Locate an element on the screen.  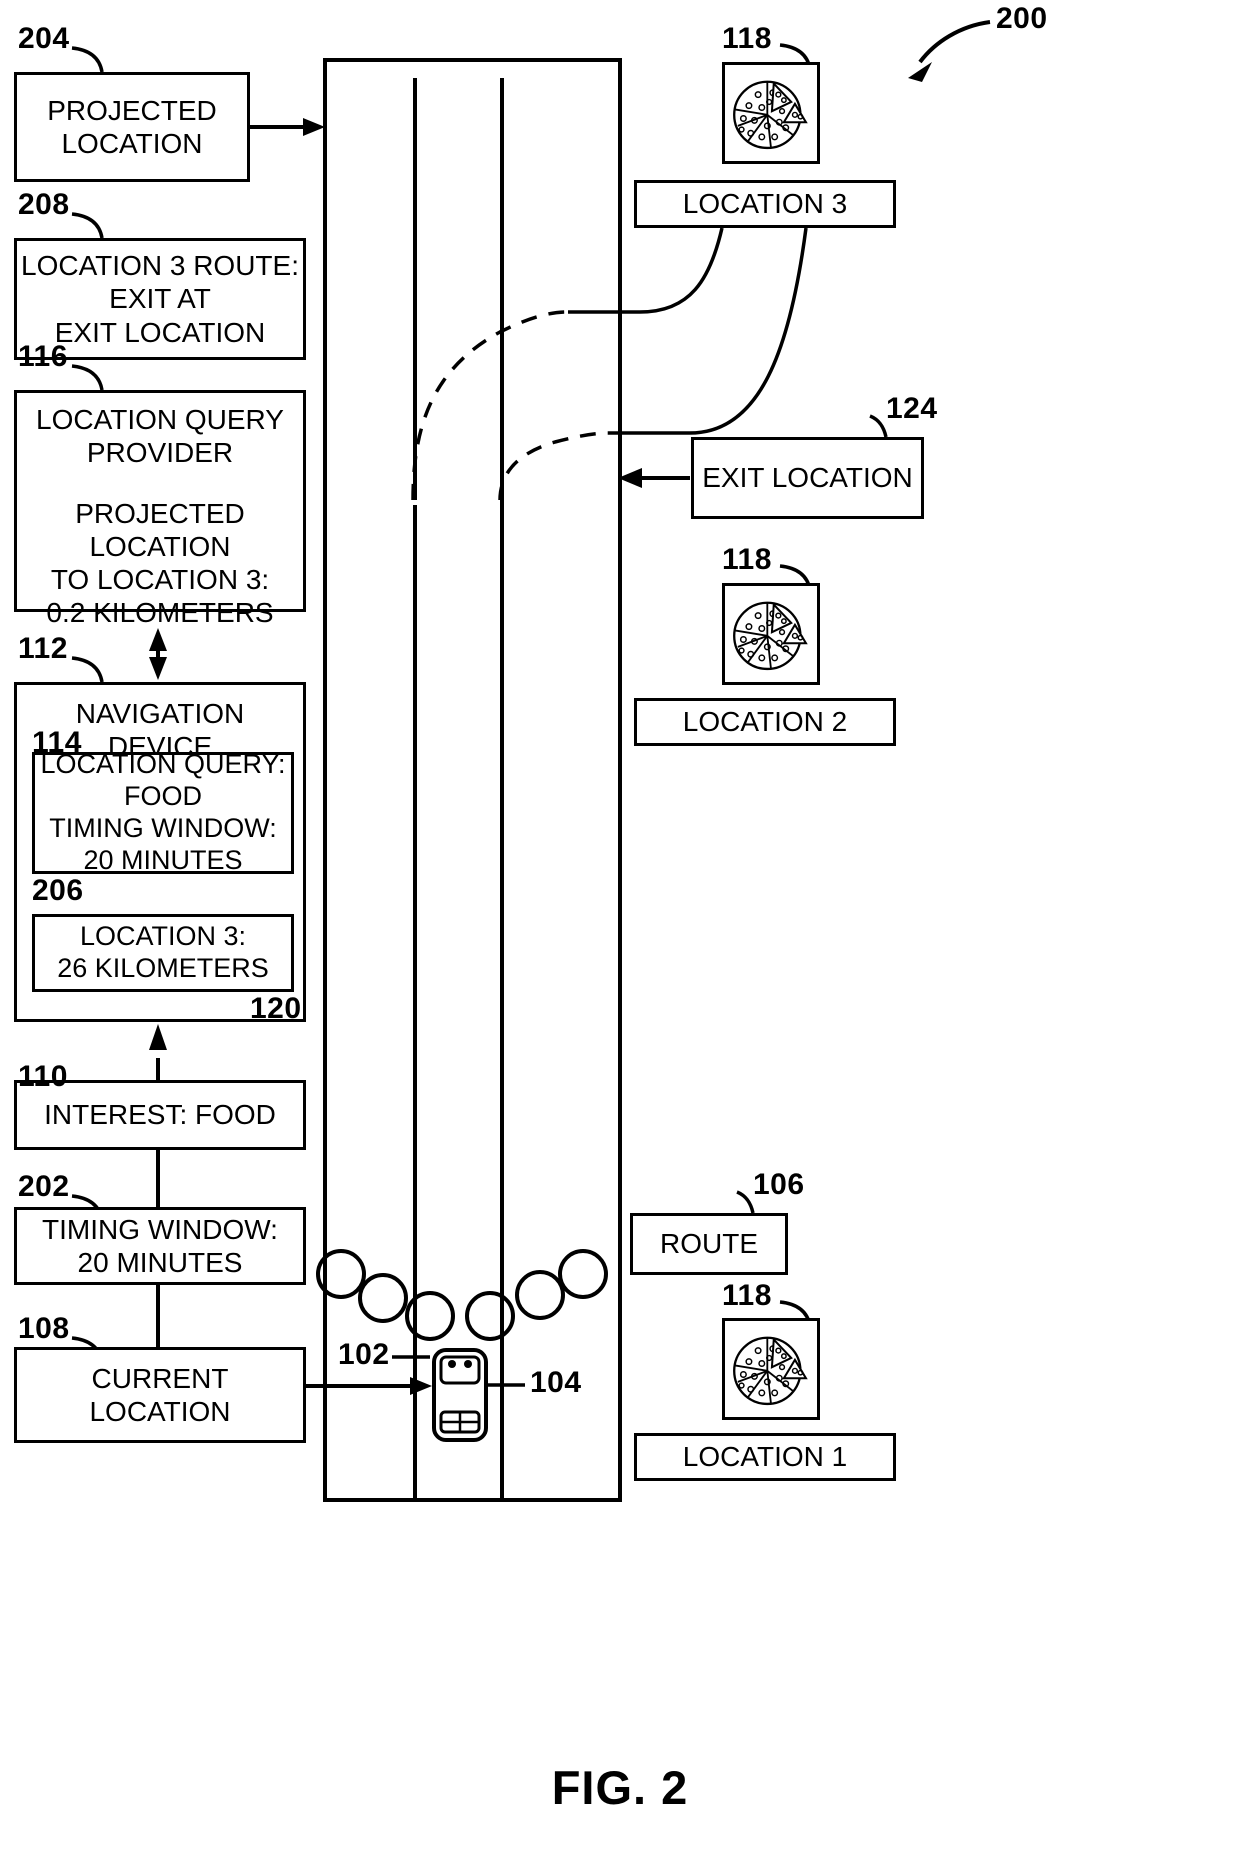
ref-102: 102 is located at coordinates (364, 1354).